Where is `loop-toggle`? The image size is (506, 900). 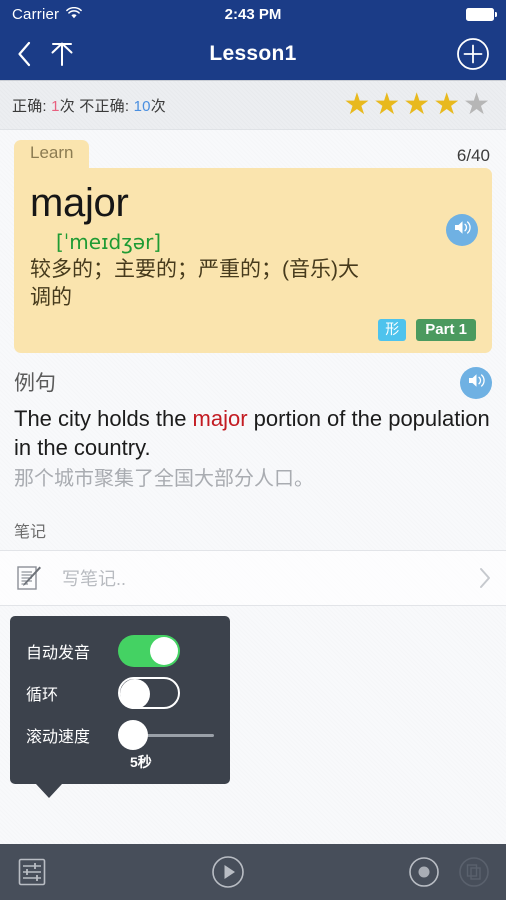
loop-toggle is located at coordinates (149, 693).